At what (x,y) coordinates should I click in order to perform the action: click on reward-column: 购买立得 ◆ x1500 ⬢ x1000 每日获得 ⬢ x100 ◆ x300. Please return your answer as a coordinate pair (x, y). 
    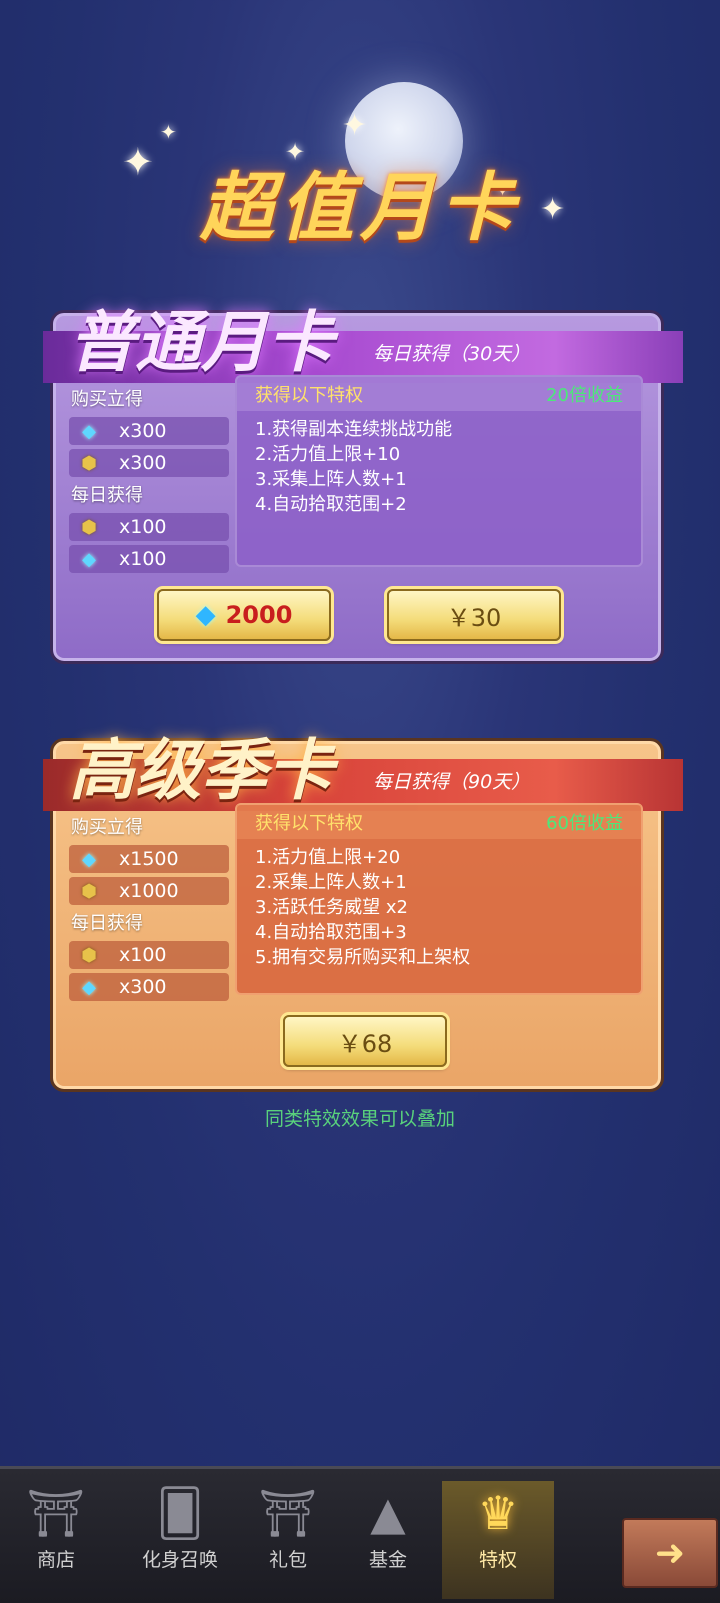
    Looking at the image, I should click on (154, 909).